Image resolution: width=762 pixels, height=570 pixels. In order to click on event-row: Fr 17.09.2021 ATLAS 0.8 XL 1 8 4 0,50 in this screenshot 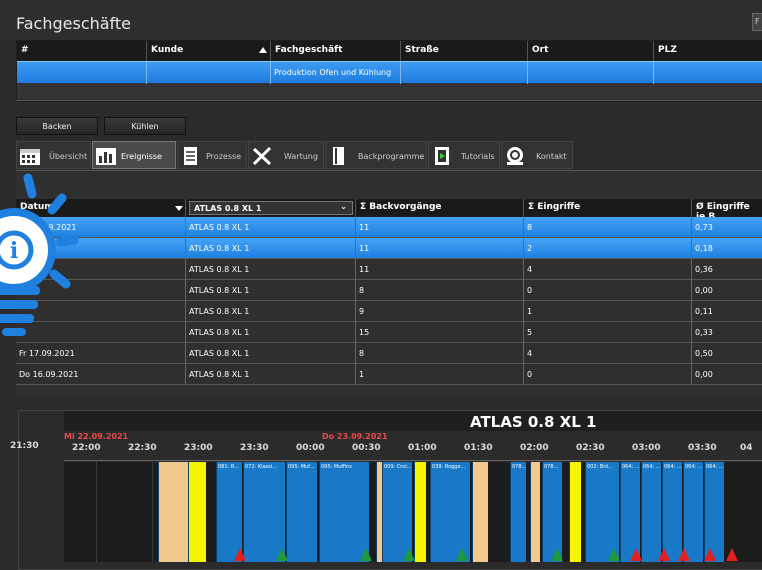, I will do `click(389, 353)`.